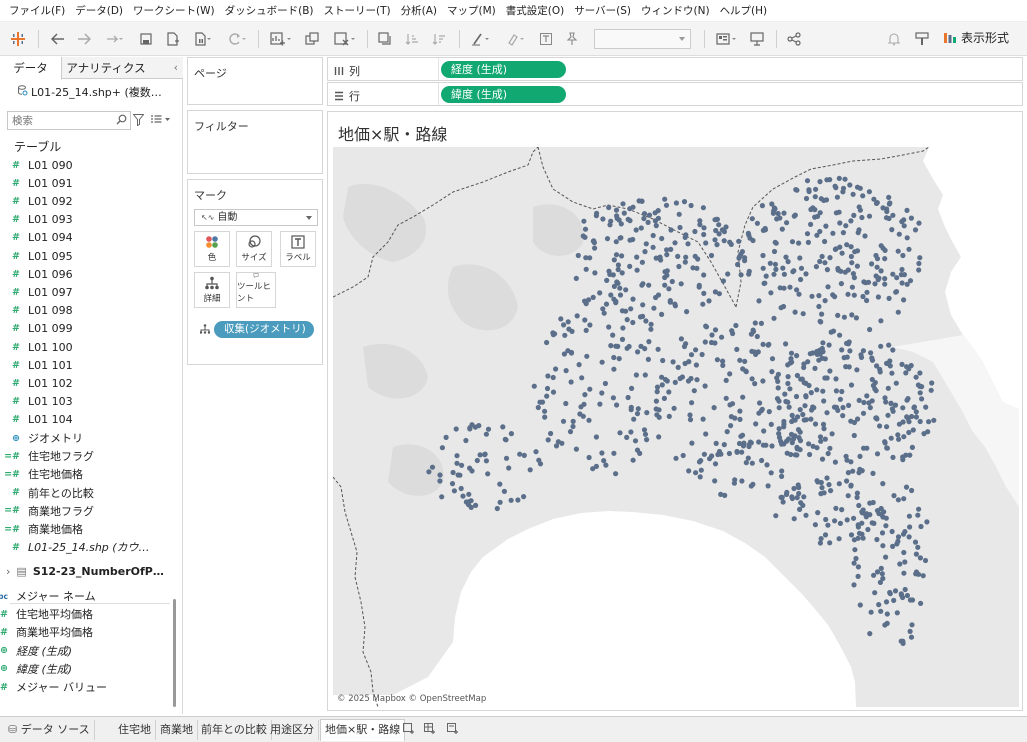 This screenshot has width=1027, height=742. What do you see at coordinates (91, 165) in the screenshot?
I see `field-row: # L01 090` at bounding box center [91, 165].